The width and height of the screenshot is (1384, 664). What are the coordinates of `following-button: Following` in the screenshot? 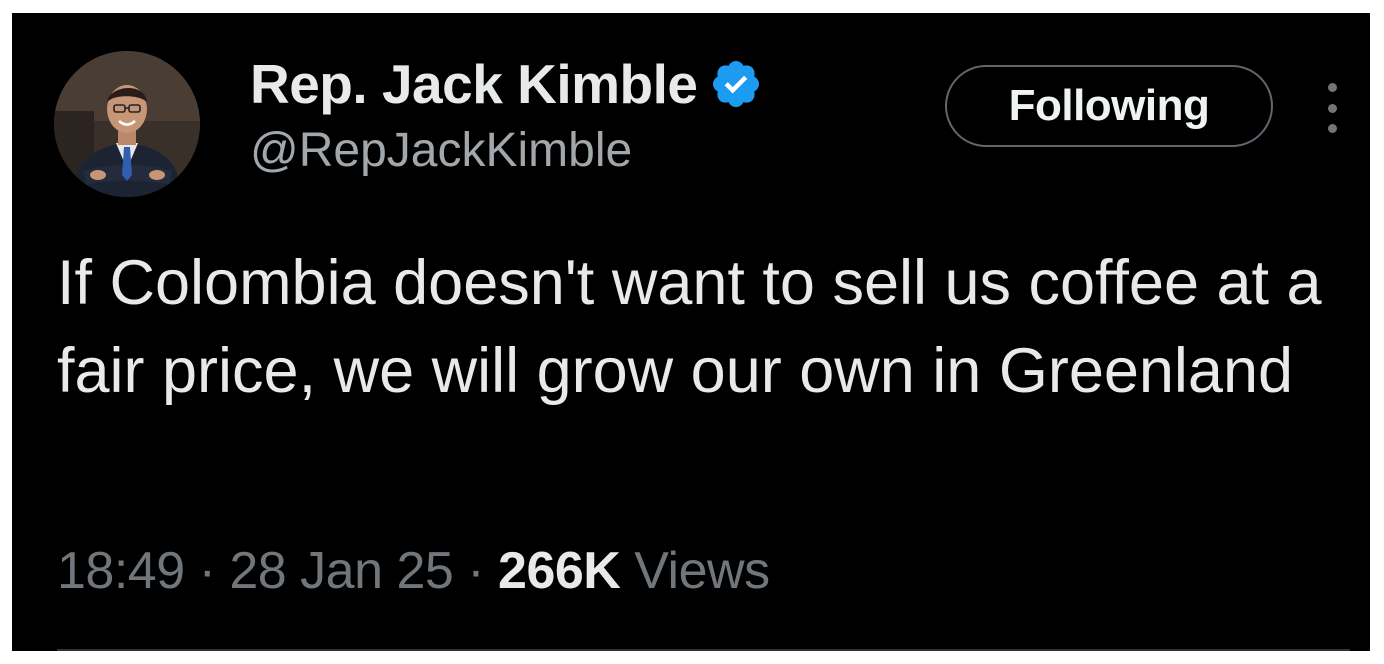 It's located at (1109, 106).